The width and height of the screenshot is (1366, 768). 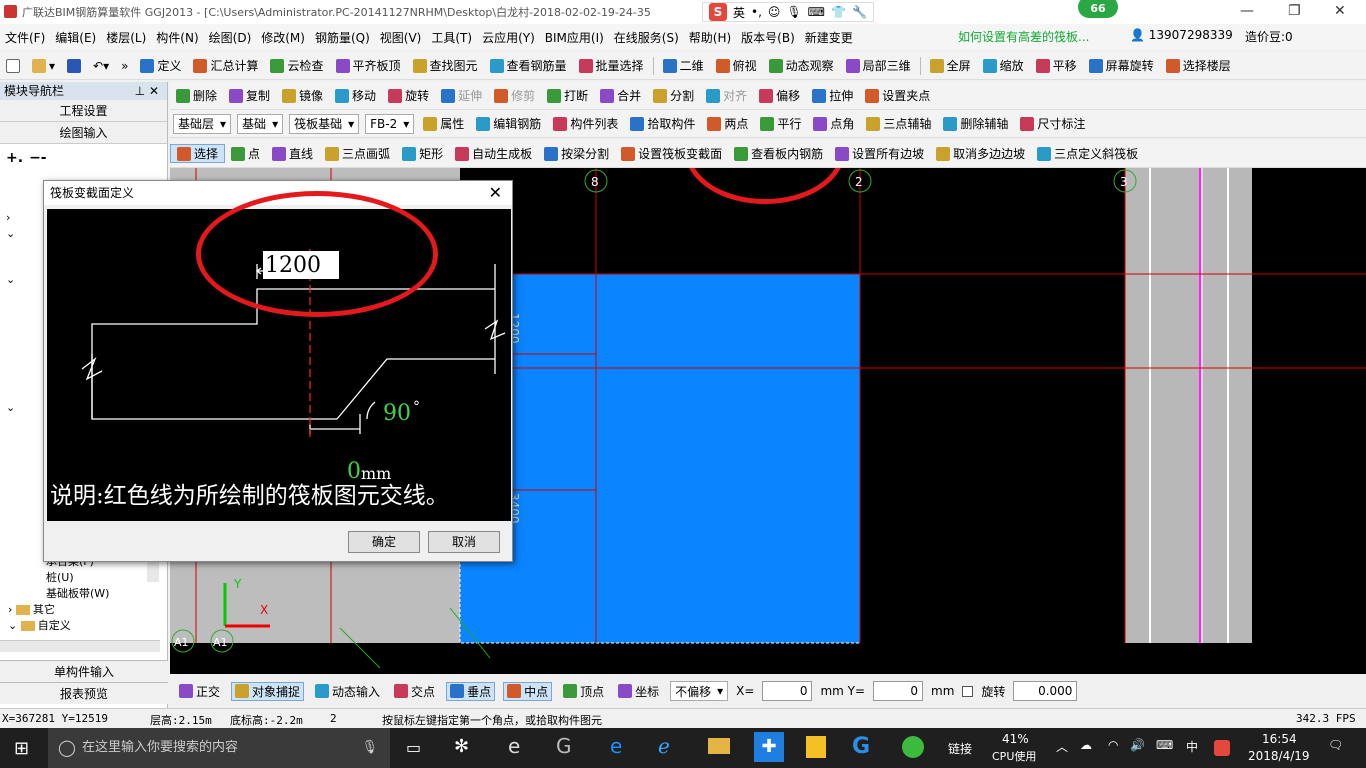 What do you see at coordinates (225, 65) in the screenshot?
I see `toolbar1-button-1: 汇总计算` at bounding box center [225, 65].